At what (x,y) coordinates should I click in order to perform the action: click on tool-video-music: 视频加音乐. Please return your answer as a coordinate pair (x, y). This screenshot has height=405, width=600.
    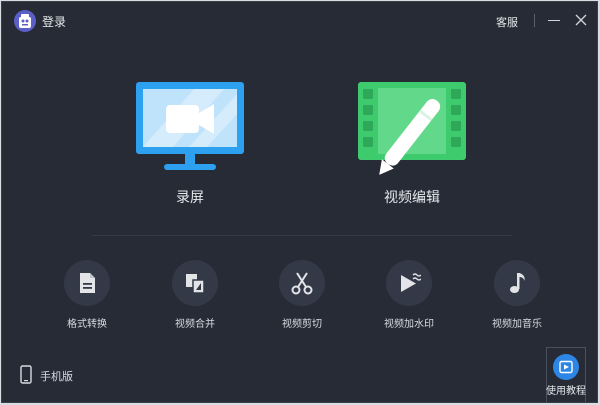
    Looking at the image, I should click on (517, 295).